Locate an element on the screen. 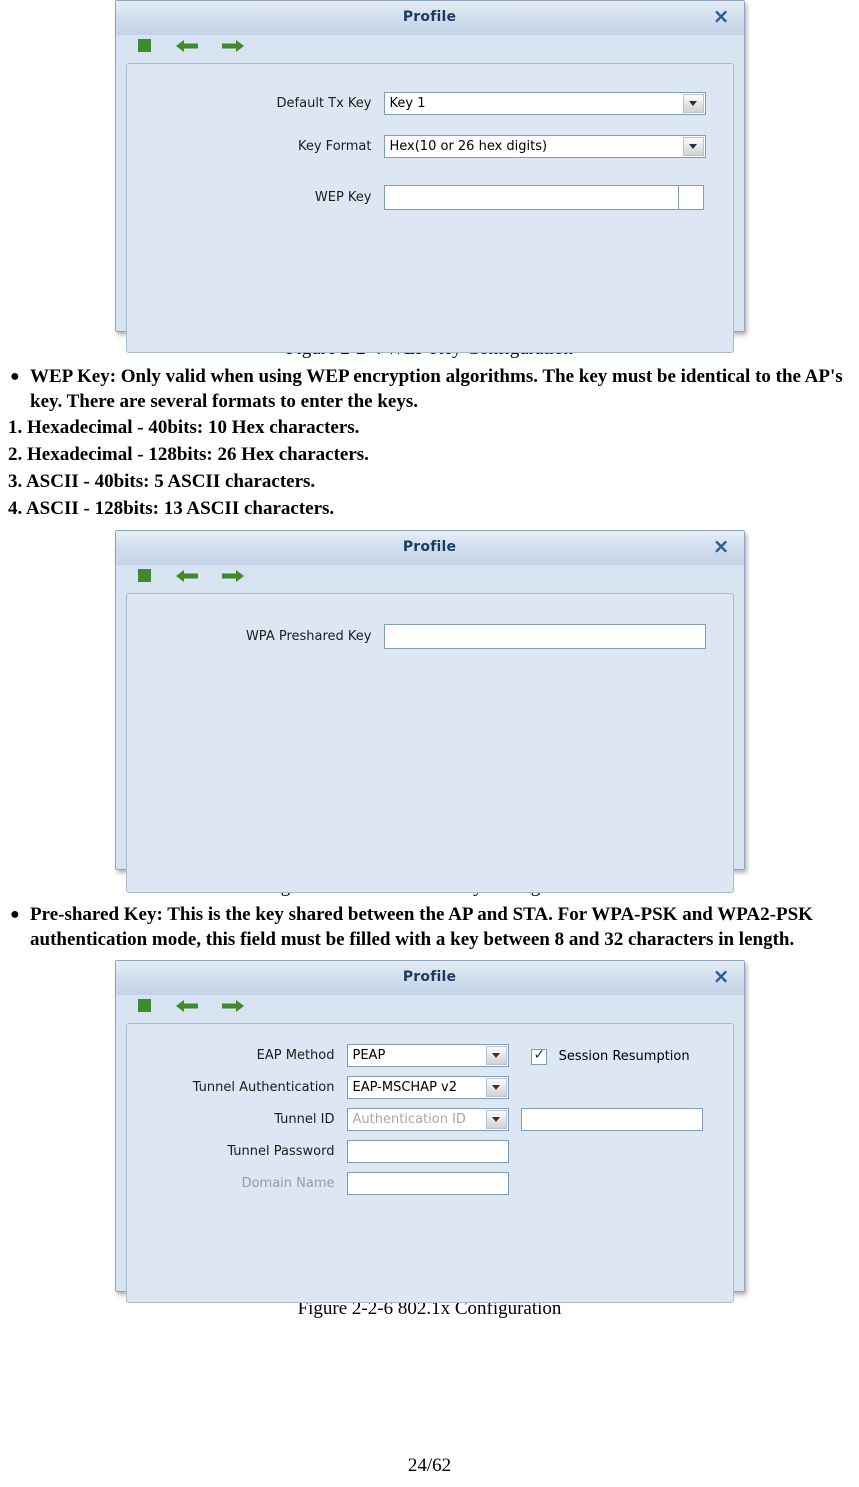 This screenshot has width=859, height=1487. dot1x-dialog-title: Profile is located at coordinates (429, 977).